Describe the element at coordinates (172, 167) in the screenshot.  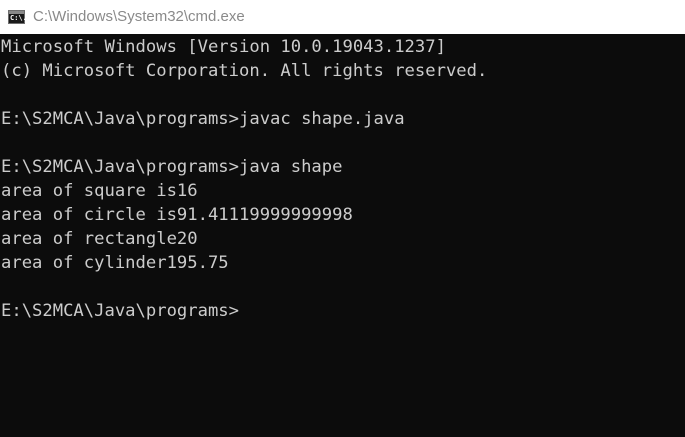
I see `console-line: E:\S2MCA\Java\programs>java shape` at that location.